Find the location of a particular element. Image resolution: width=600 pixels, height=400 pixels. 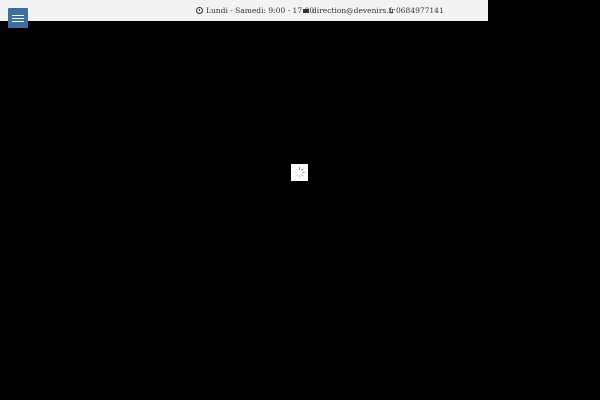

page-loader is located at coordinates (299, 172).